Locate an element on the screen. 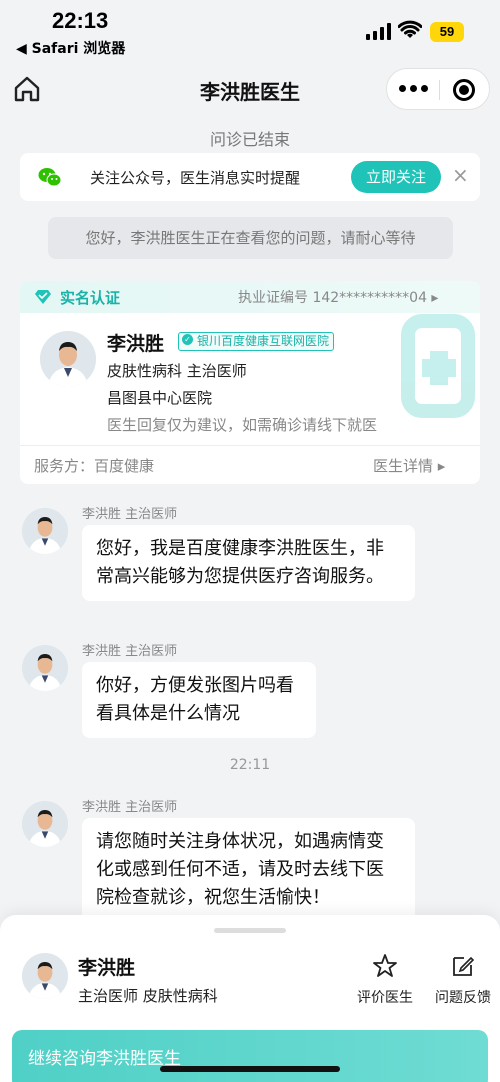 The width and height of the screenshot is (500, 1082). medical-cross-watermark is located at coordinates (438, 366).